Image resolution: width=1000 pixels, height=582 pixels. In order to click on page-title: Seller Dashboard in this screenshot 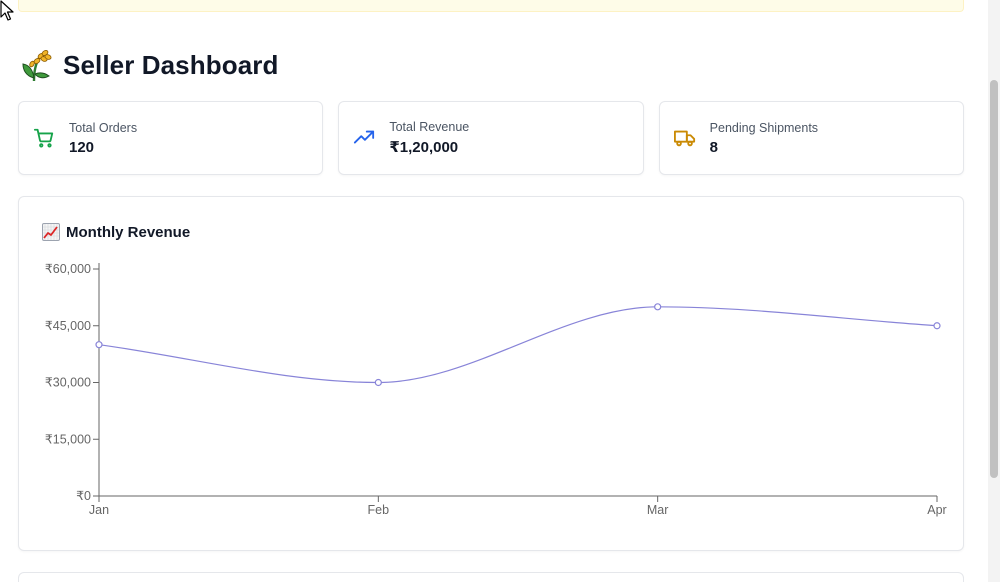, I will do `click(171, 64)`.